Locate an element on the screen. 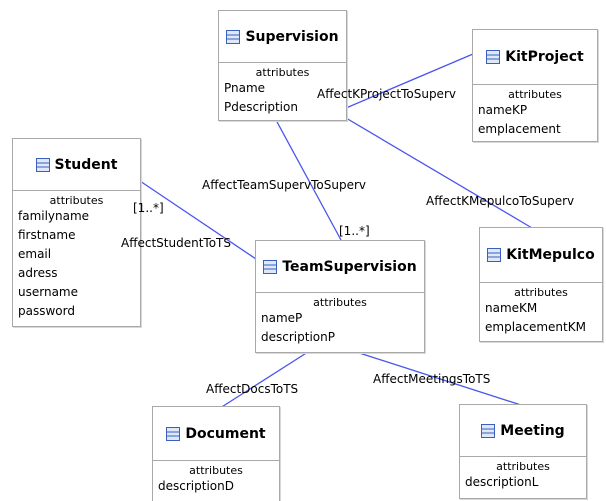  attribute: username is located at coordinates (48, 292).